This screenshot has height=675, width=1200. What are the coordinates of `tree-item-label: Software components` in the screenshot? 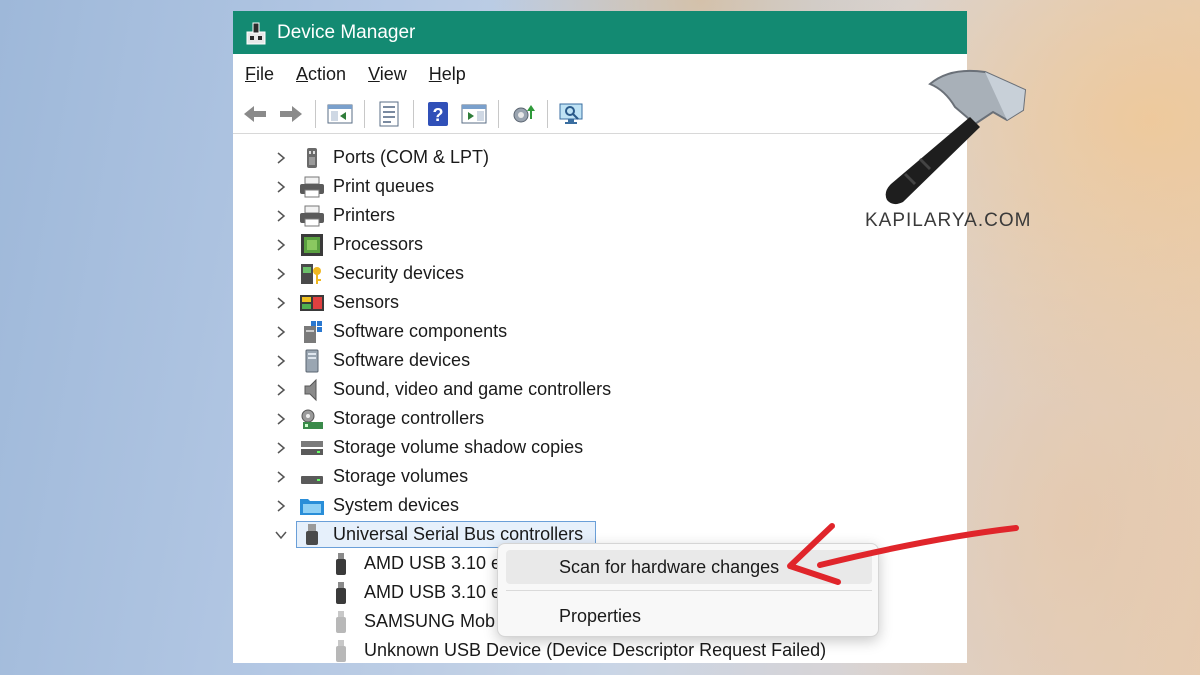 It's located at (420, 331).